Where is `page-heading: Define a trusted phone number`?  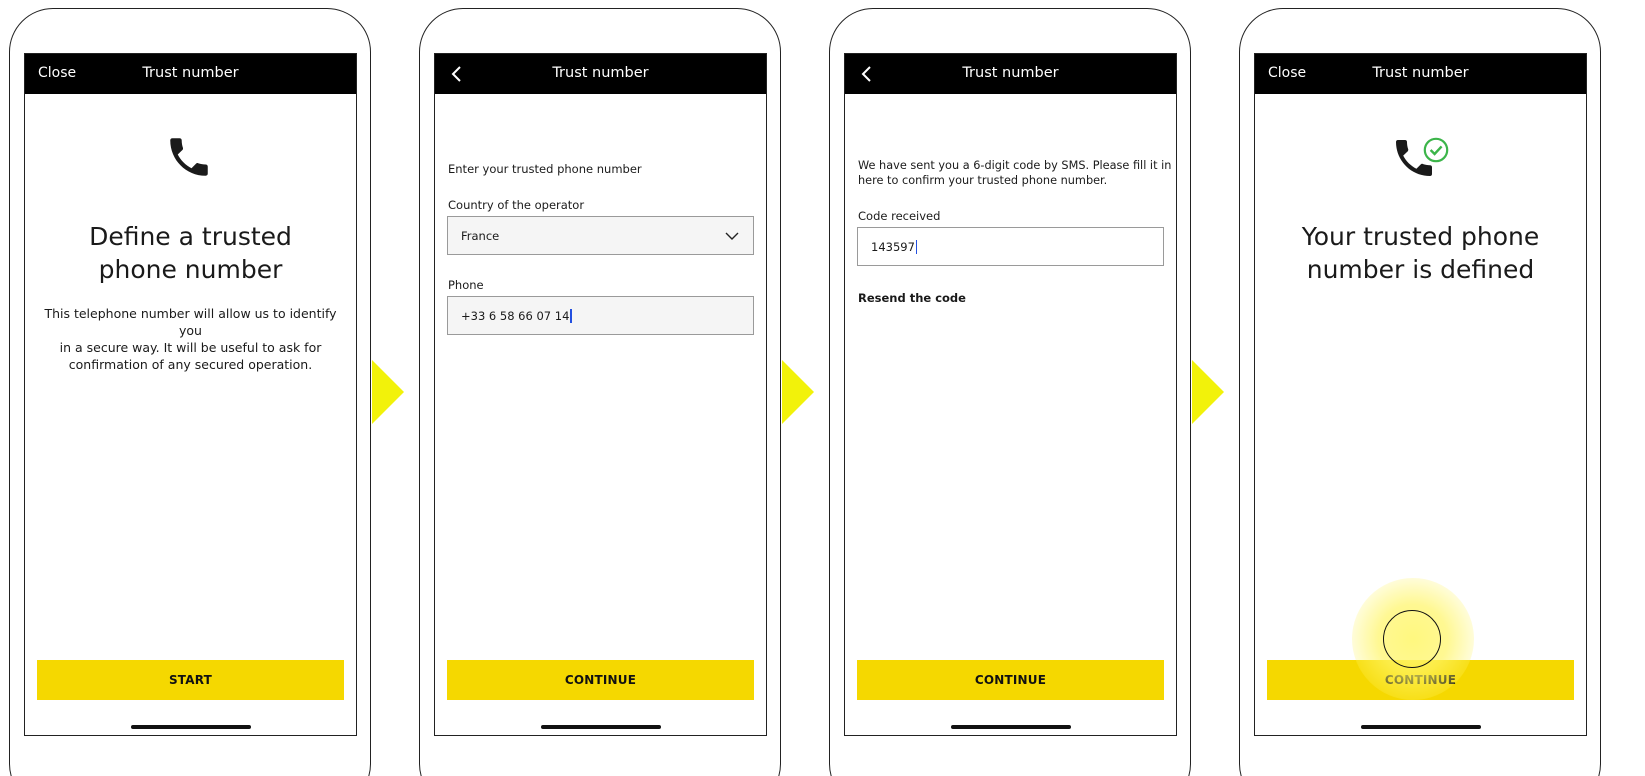
page-heading: Define a trusted phone number is located at coordinates (190, 253).